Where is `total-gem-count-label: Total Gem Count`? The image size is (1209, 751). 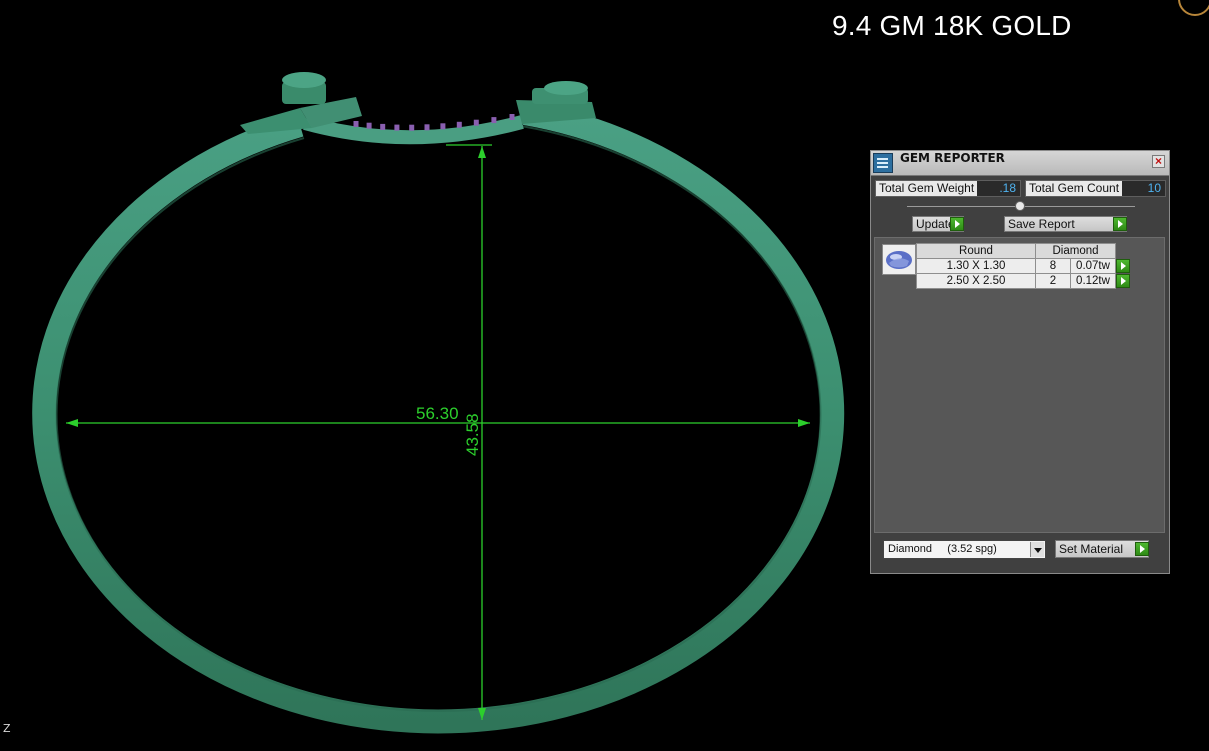
total-gem-count-label: Total Gem Count is located at coordinates (1074, 188).